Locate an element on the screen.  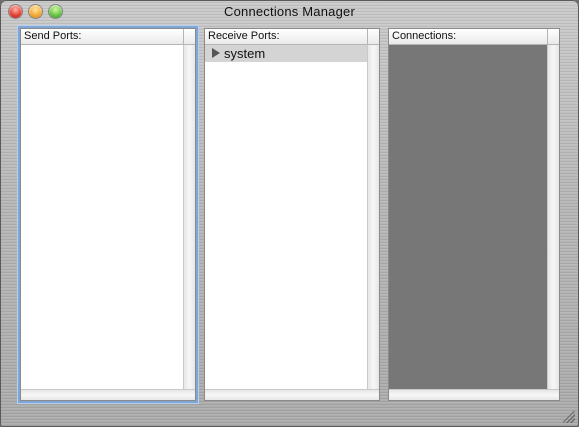
disclosure-triangle-right-icon is located at coordinates (216, 53).